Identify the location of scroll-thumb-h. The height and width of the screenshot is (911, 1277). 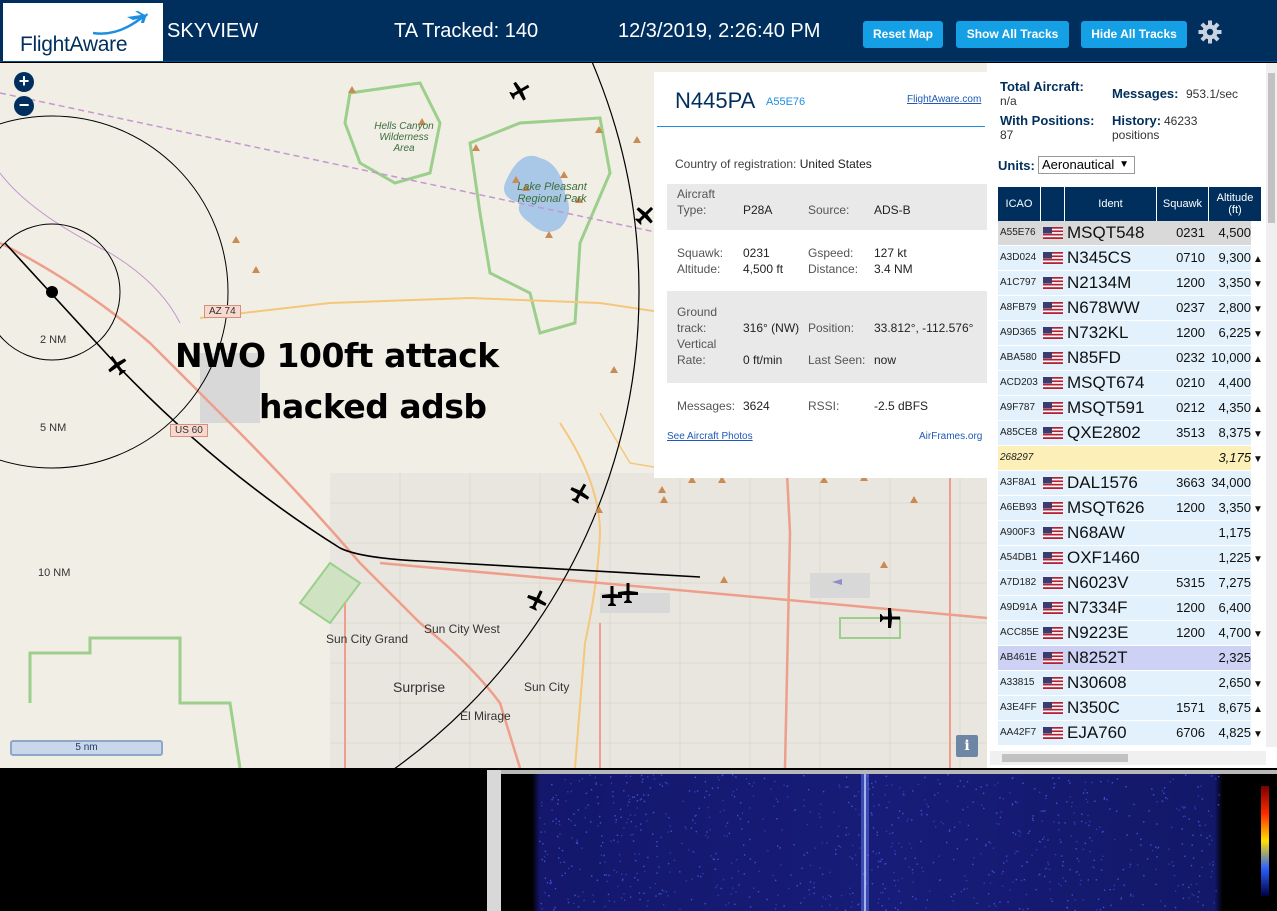
(1065, 758).